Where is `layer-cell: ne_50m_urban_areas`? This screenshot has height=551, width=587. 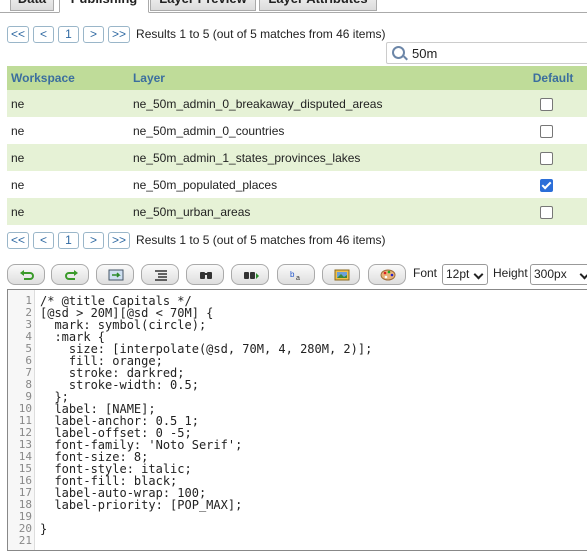
layer-cell: ne_50m_urban_areas is located at coordinates (328, 211).